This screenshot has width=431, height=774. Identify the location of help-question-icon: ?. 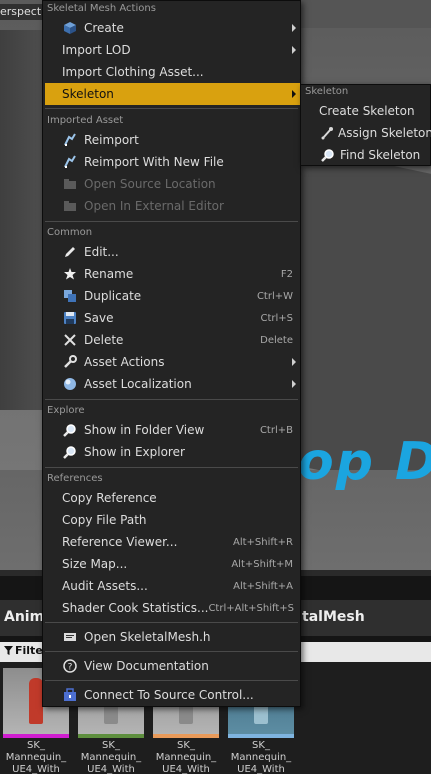
(70, 666).